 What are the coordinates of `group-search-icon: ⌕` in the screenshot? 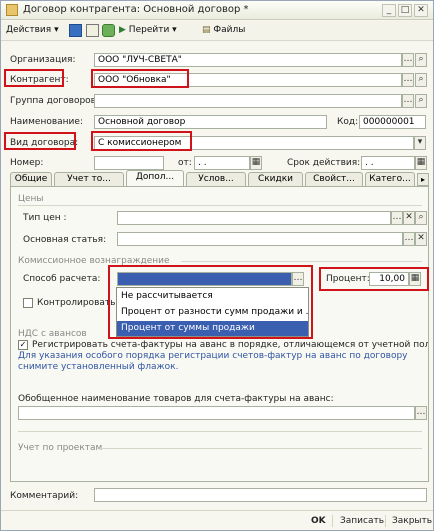 It's located at (421, 101).